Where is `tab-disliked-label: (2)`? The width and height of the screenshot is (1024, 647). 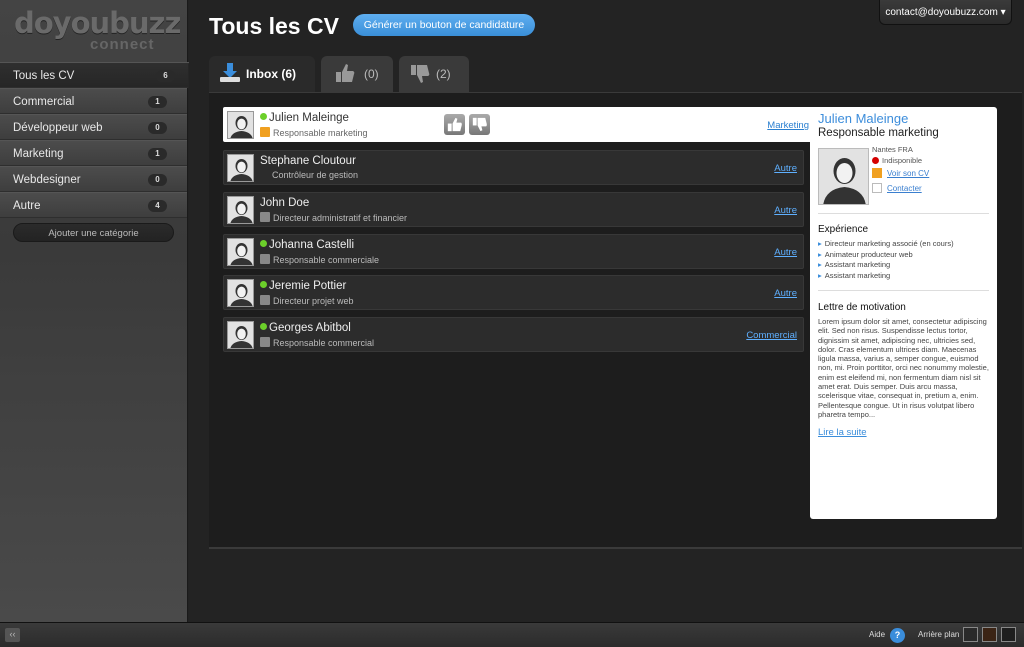 tab-disliked-label: (2) is located at coordinates (443, 74).